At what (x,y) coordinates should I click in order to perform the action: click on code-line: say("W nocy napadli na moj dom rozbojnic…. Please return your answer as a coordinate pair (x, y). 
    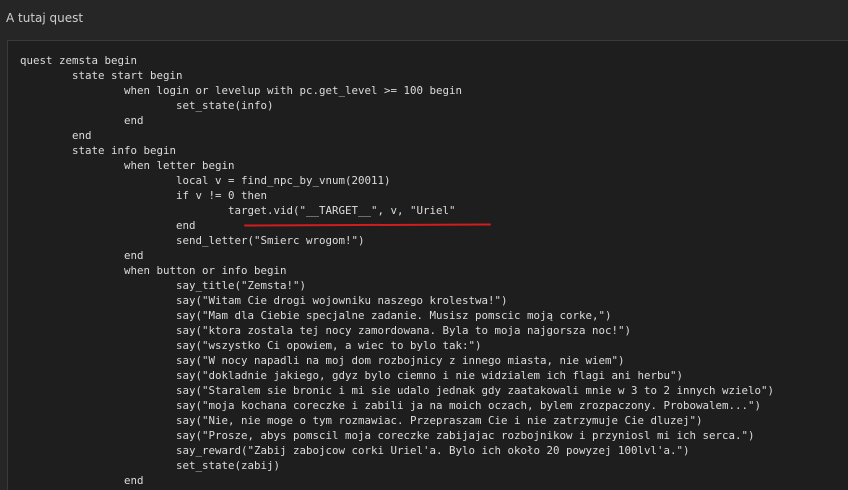
    Looking at the image, I should click on (322, 360).